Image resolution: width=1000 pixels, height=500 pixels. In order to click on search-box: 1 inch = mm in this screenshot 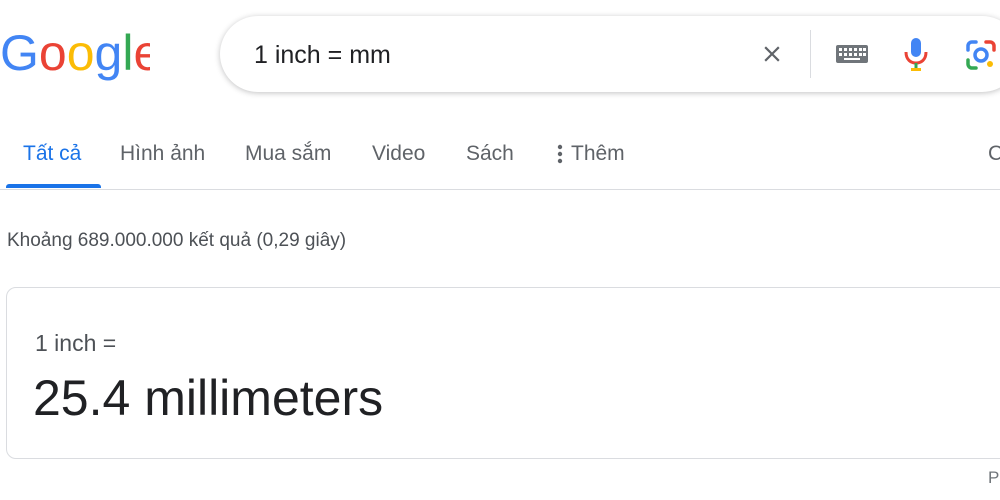, I will do `click(610, 54)`.